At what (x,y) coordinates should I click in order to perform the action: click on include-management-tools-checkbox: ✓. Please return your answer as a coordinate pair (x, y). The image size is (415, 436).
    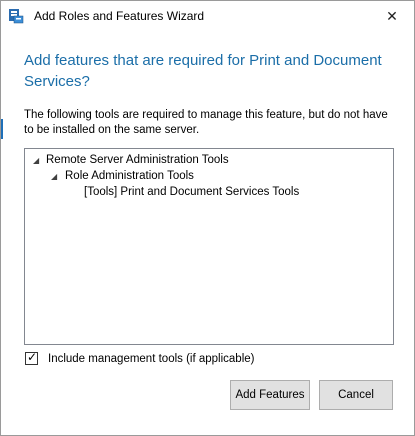
    Looking at the image, I should click on (31, 357).